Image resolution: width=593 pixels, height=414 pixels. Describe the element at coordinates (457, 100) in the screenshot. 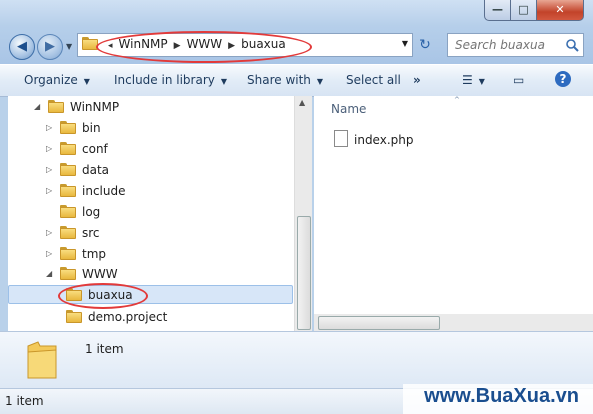

I see `sort-arrow-icon: ^` at that location.